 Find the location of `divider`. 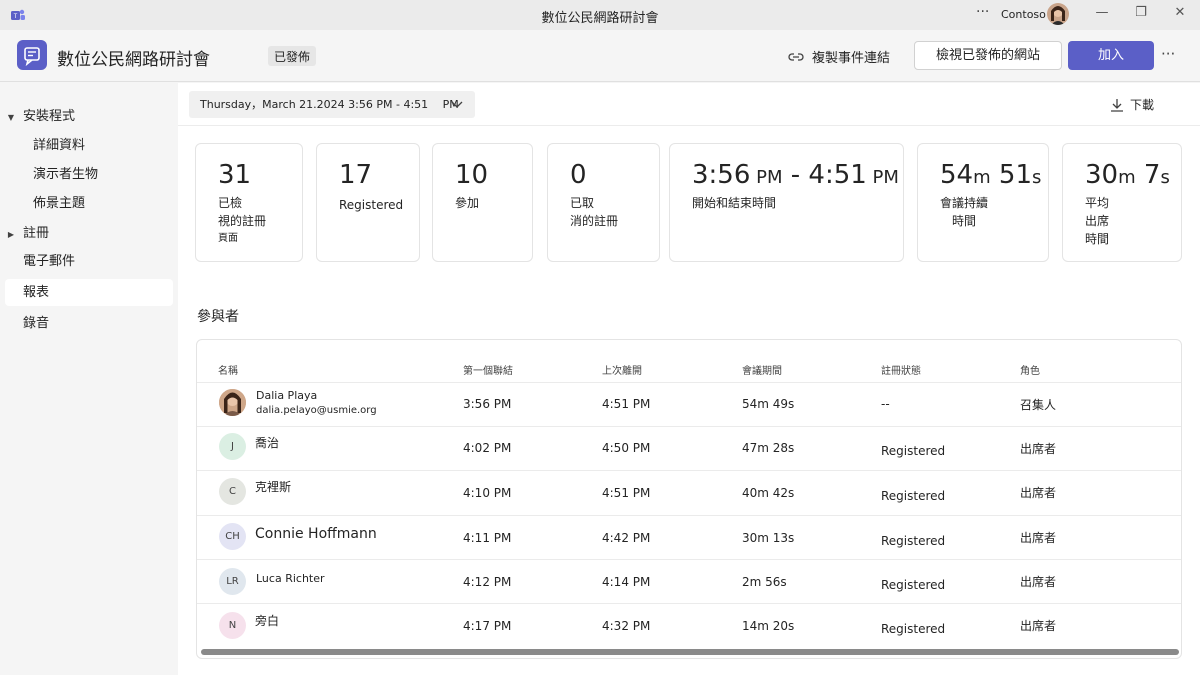

divider is located at coordinates (689, 125).